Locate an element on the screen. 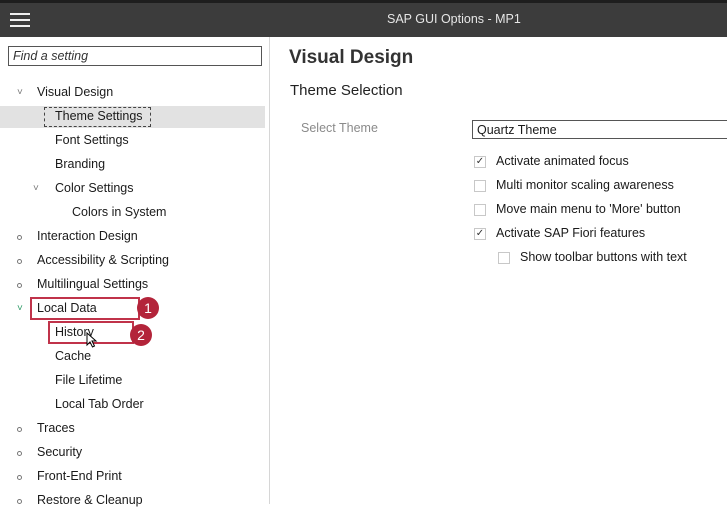  tree-item-label: Front-End Print is located at coordinates (79, 476).